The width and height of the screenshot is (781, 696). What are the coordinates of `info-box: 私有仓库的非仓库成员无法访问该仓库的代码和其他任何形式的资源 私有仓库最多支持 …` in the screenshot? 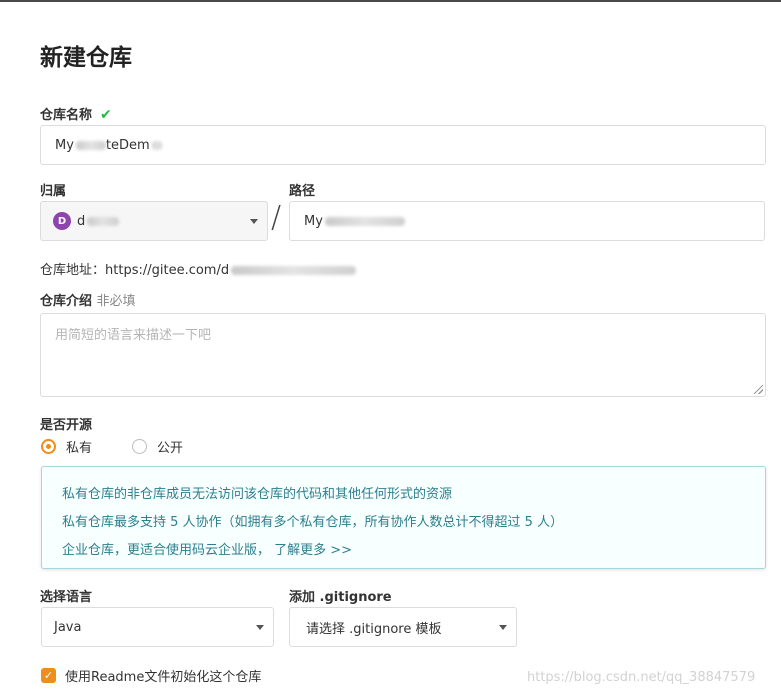 It's located at (403, 517).